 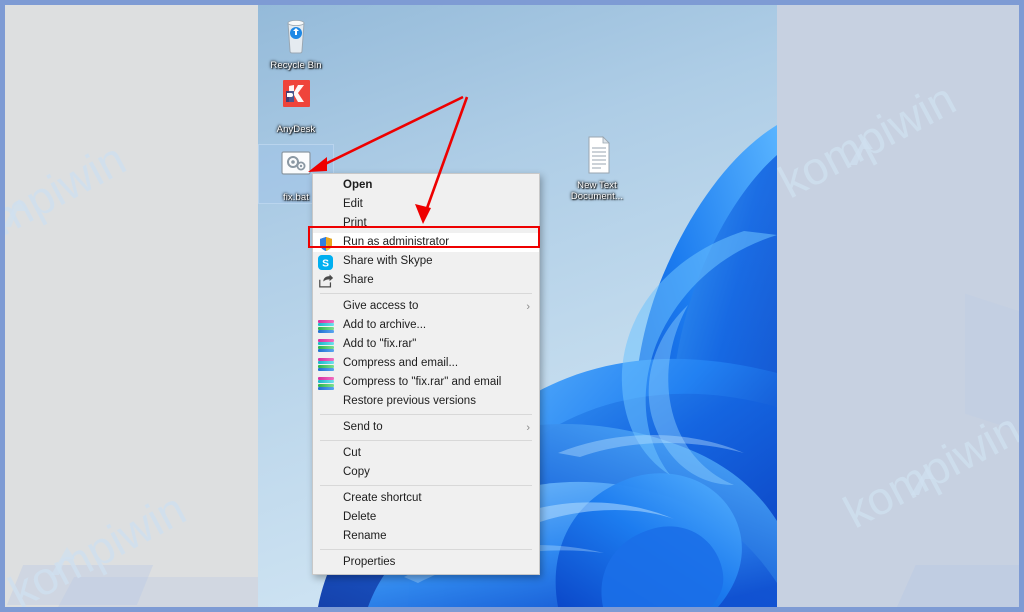 What do you see at coordinates (356, 472) in the screenshot?
I see `menu-item-label: Copy` at bounding box center [356, 472].